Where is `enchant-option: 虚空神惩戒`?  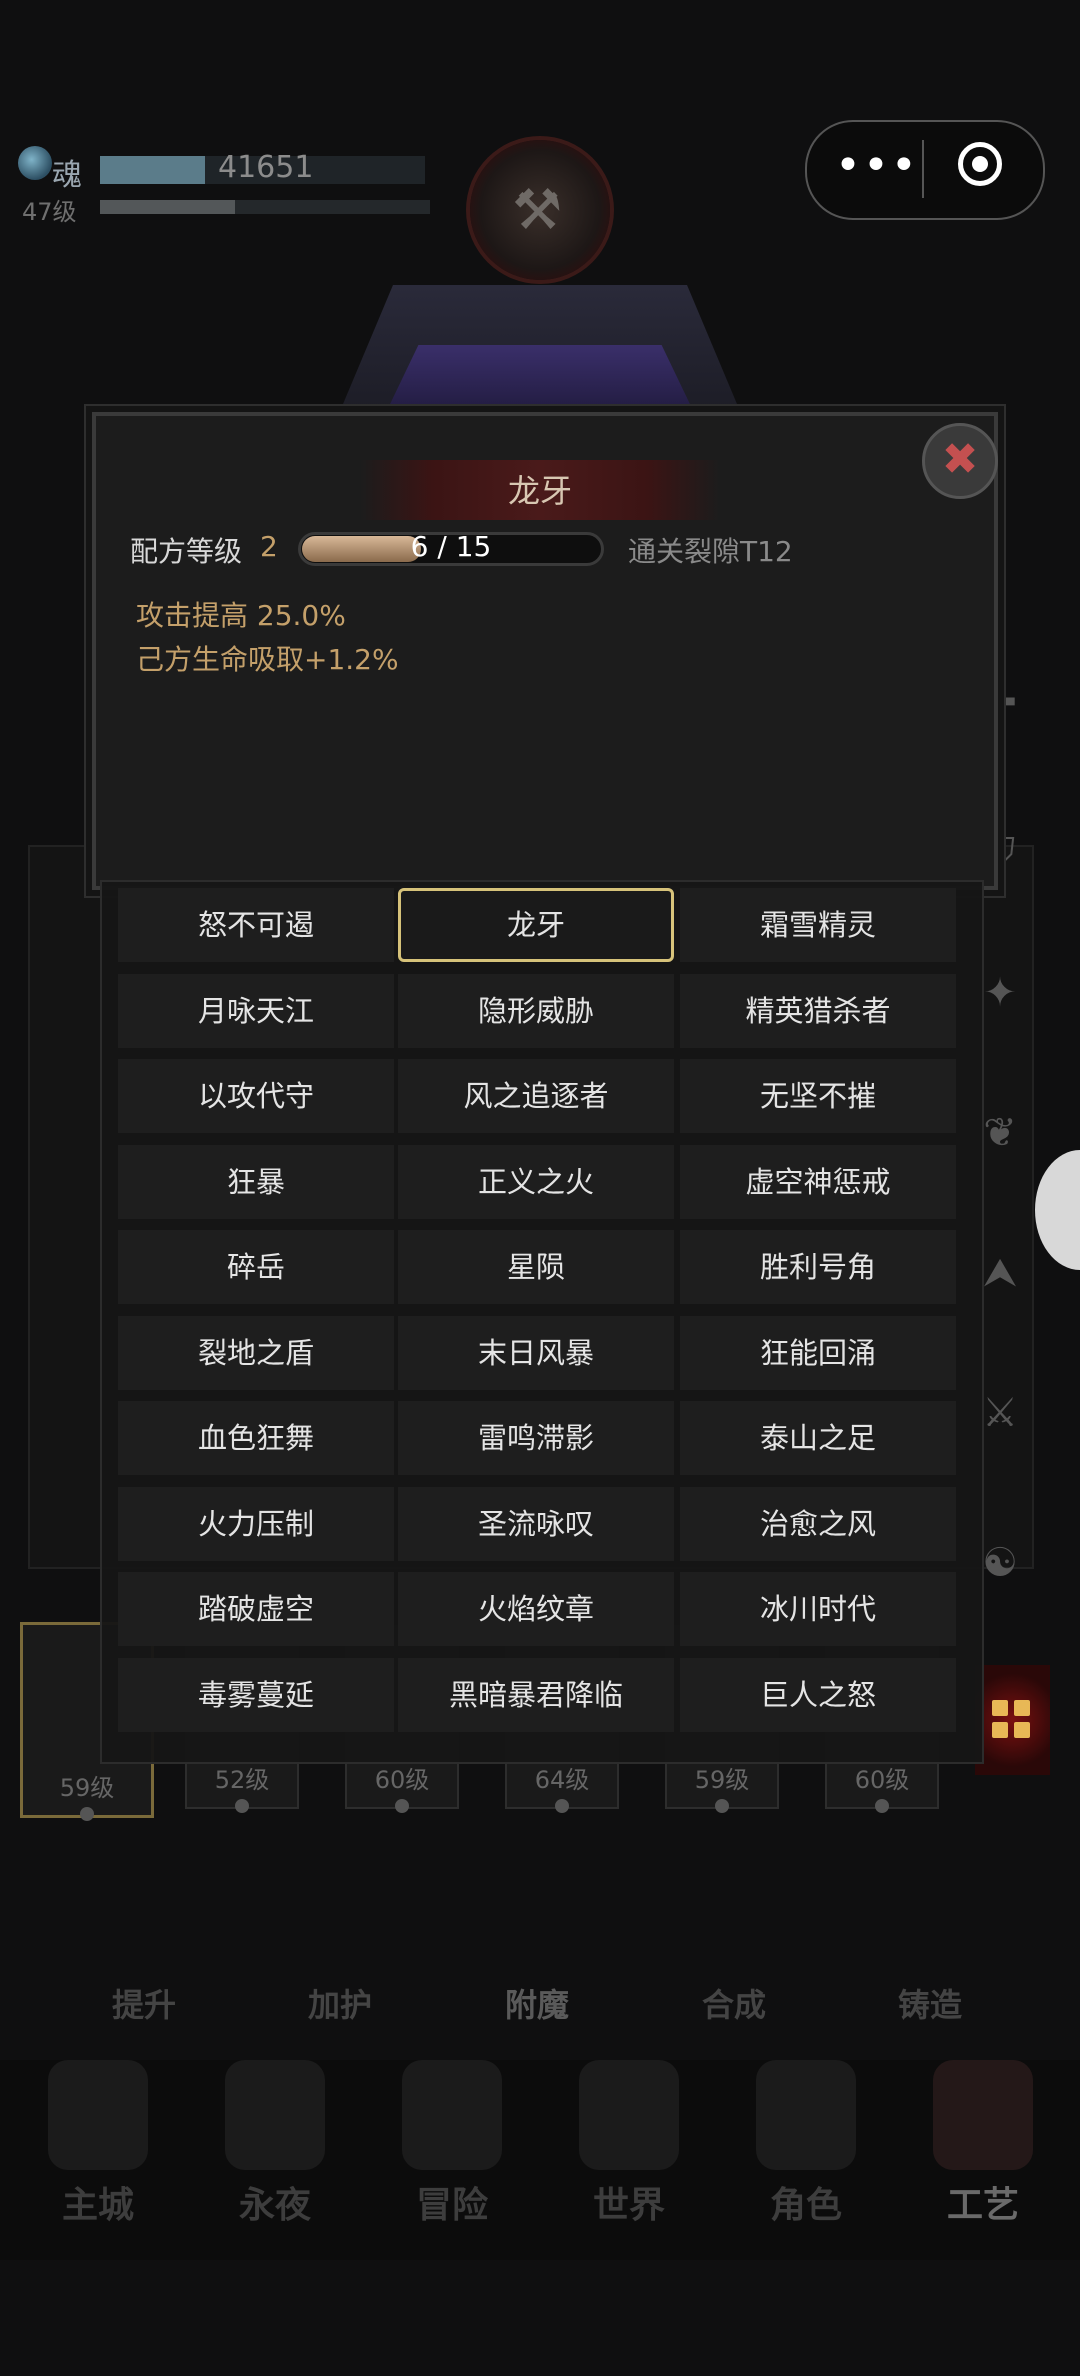 enchant-option: 虚空神惩戒 is located at coordinates (818, 1181).